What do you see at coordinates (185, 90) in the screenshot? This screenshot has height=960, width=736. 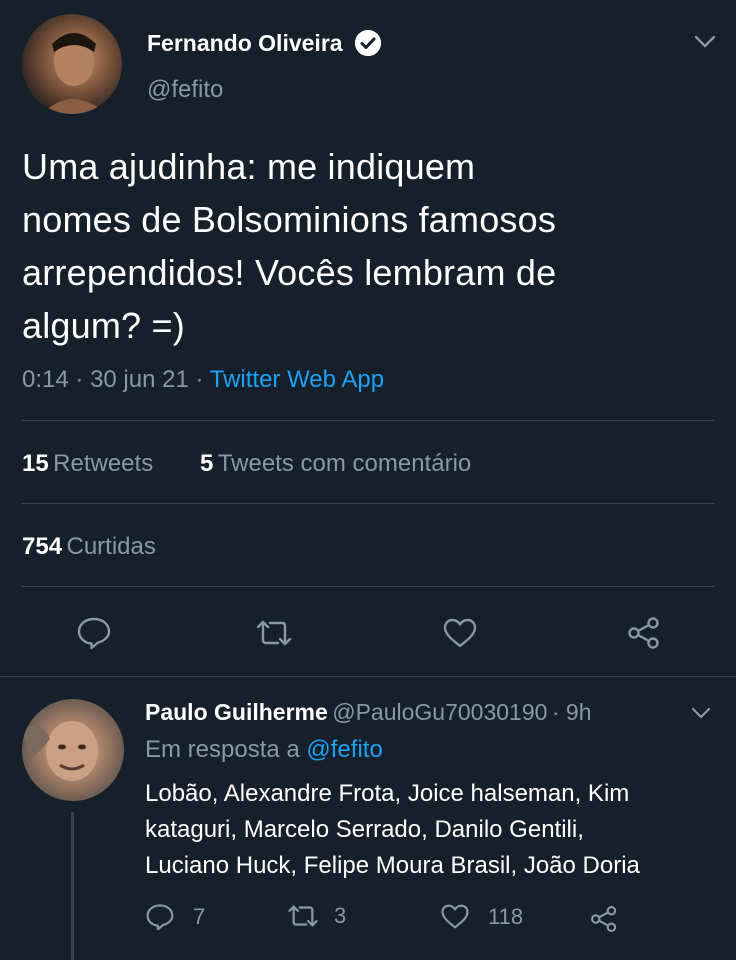 I see `author-handle: @fefito` at bounding box center [185, 90].